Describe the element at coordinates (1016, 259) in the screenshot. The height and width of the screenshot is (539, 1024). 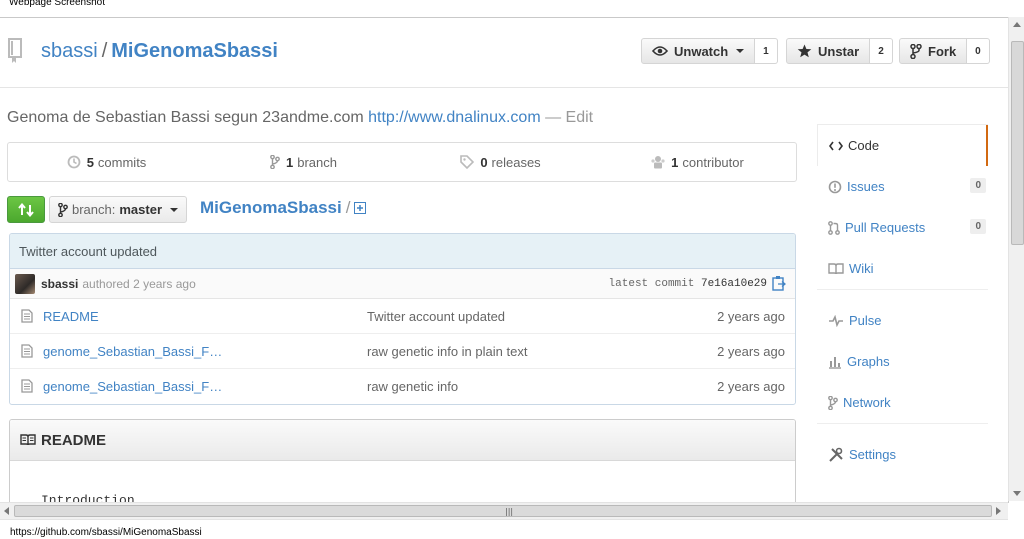
I see `vertical-scrollbar` at that location.